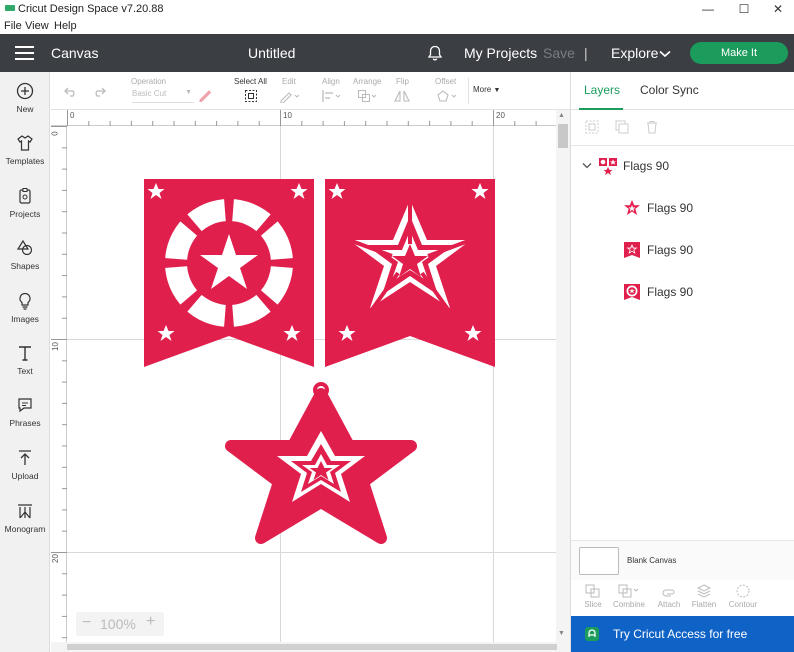 The image size is (794, 652). Describe the element at coordinates (25, 405) in the screenshot. I see `speech-bubble-icon` at that location.